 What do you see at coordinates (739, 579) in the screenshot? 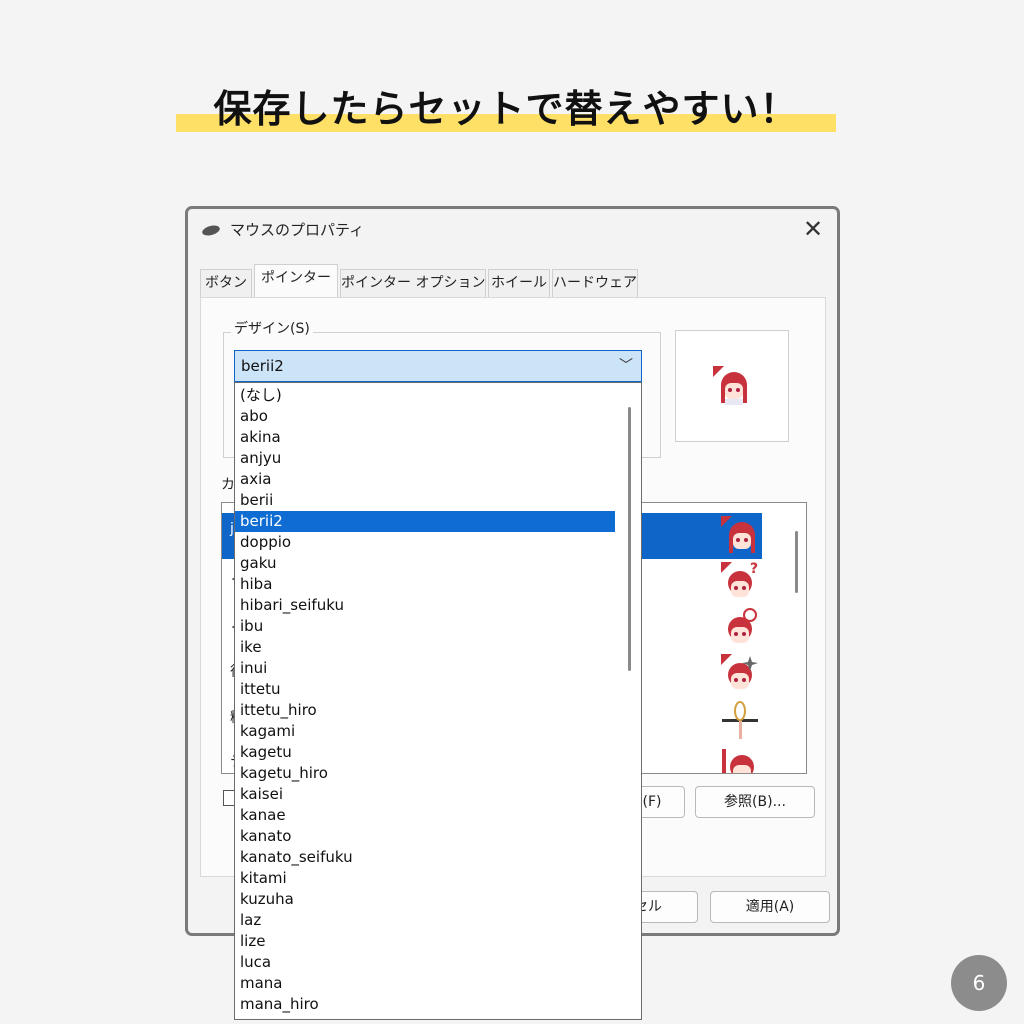
I see `anime-girl-question-icon: ?` at bounding box center [739, 579].